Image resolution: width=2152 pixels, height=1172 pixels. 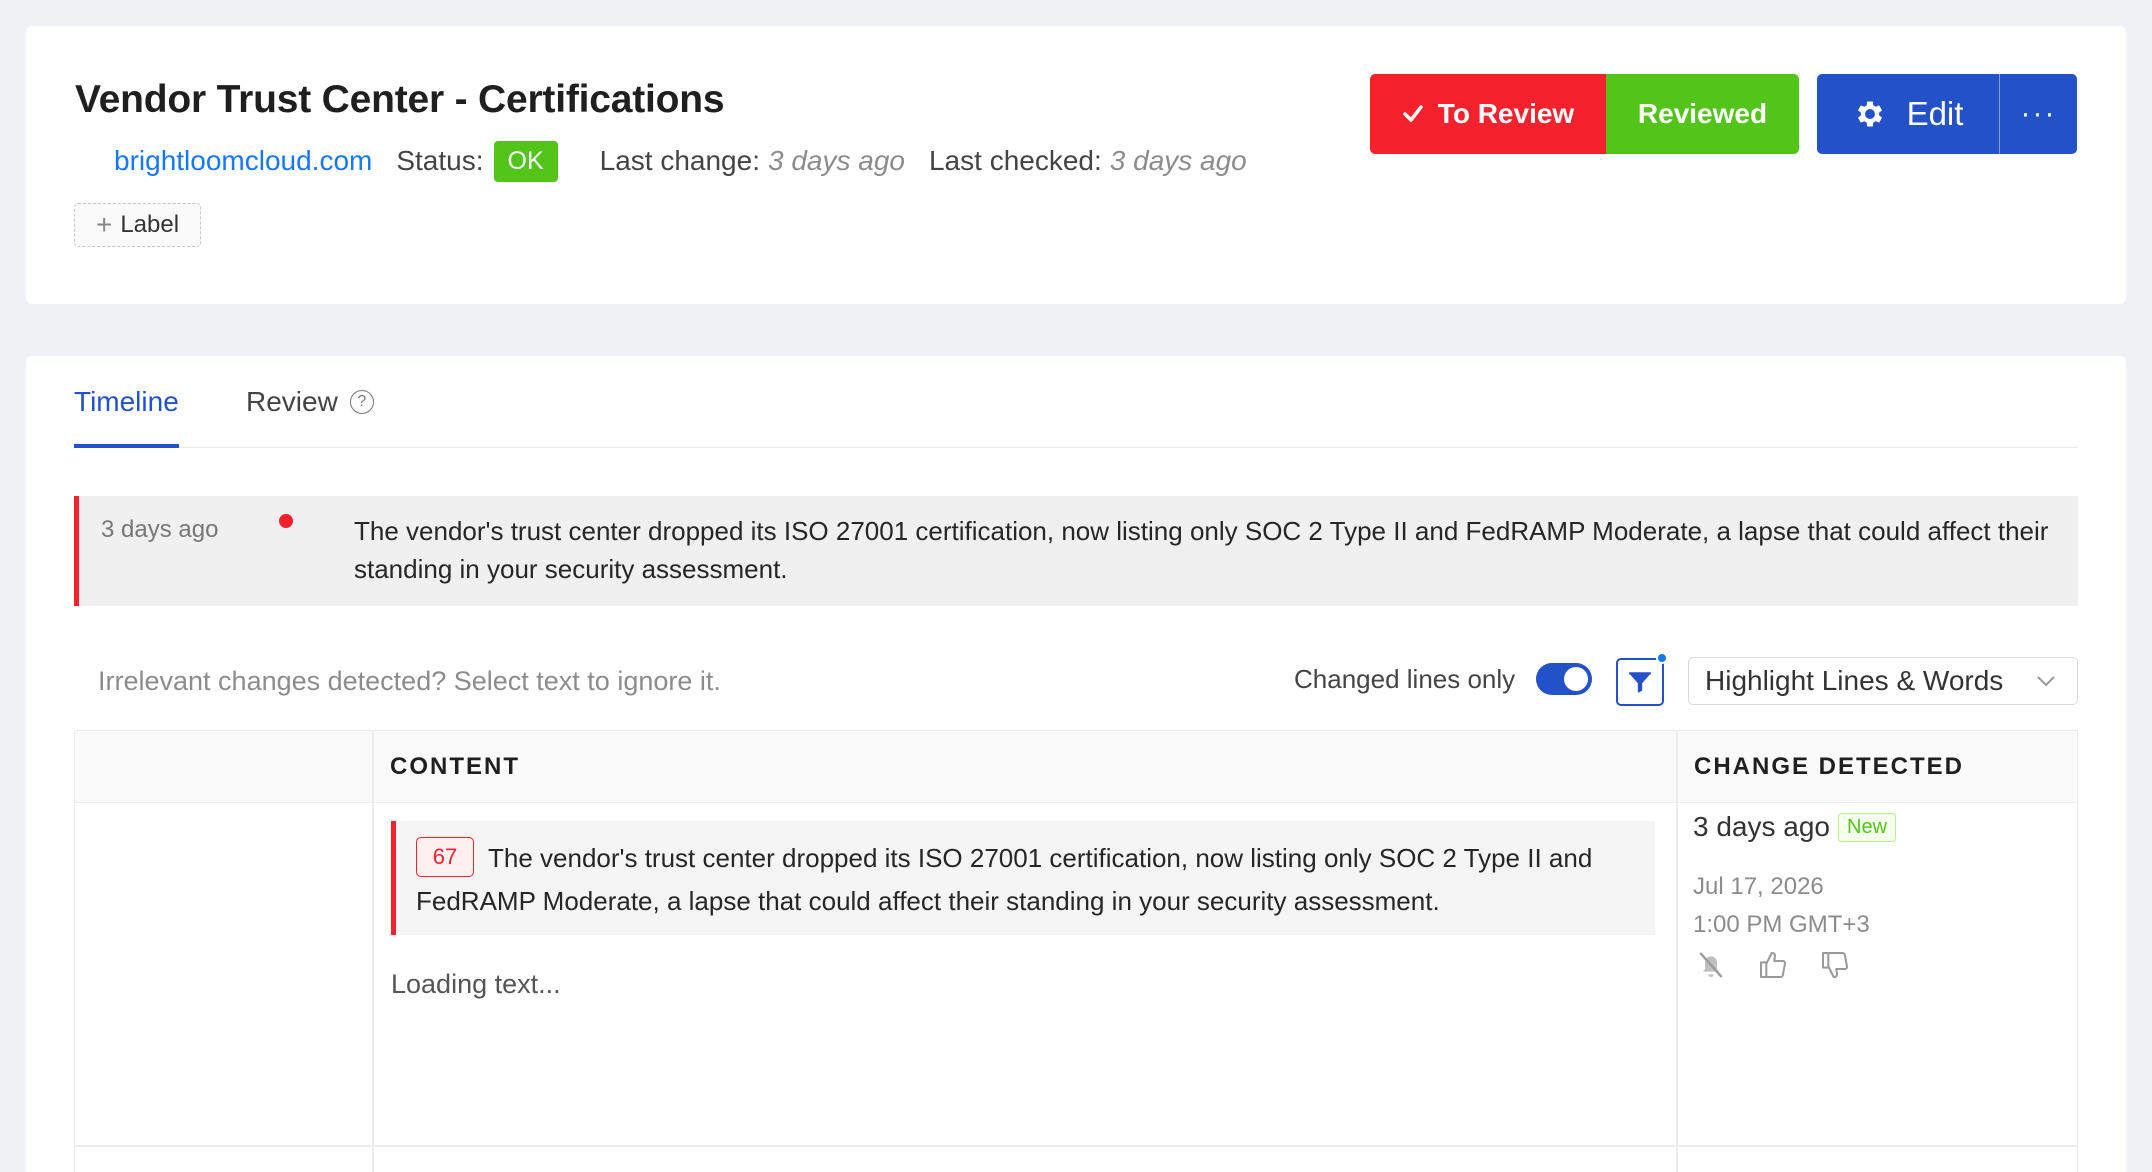 What do you see at coordinates (1024, 767) in the screenshot?
I see `table-header-content: CONTENT` at bounding box center [1024, 767].